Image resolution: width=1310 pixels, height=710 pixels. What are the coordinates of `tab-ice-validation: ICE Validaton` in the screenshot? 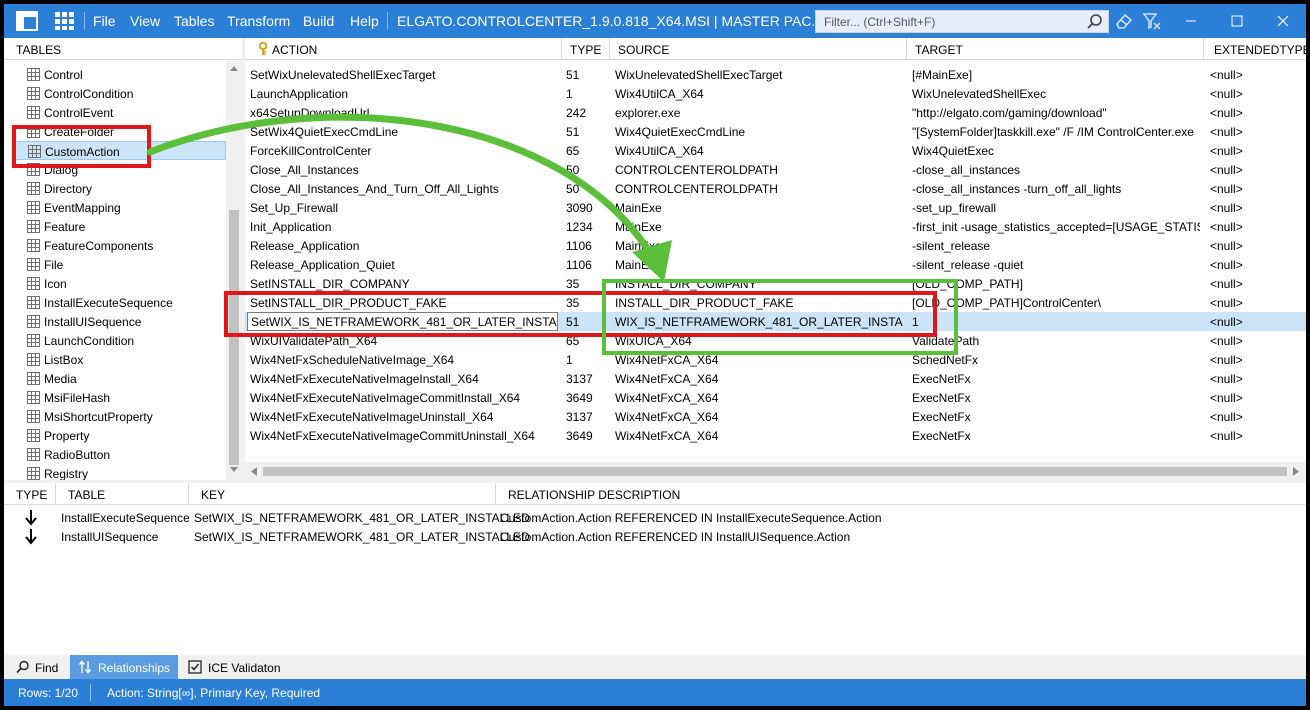 It's located at (236, 667).